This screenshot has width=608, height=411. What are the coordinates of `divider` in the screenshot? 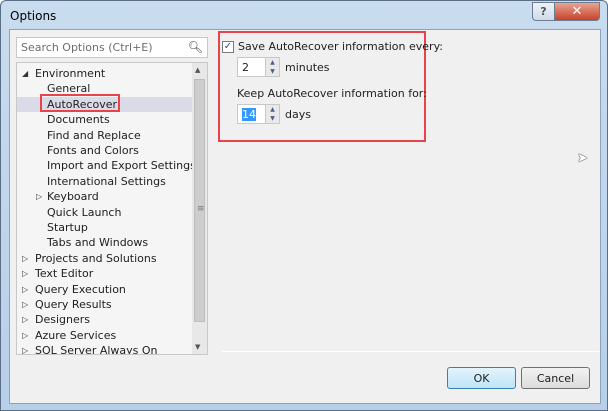 It's located at (411, 351).